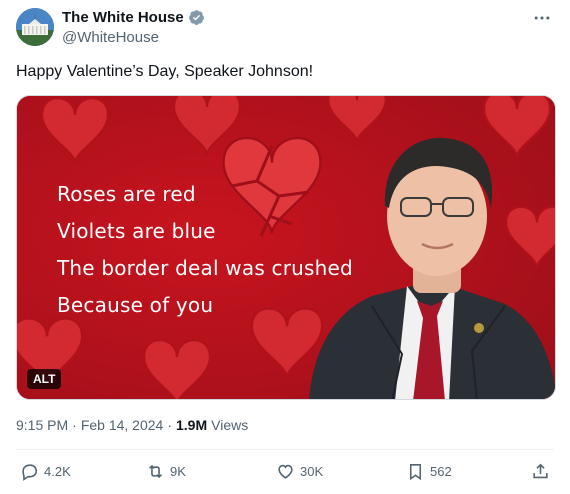  Describe the element at coordinates (178, 471) in the screenshot. I see `repost-count: 9K` at that location.